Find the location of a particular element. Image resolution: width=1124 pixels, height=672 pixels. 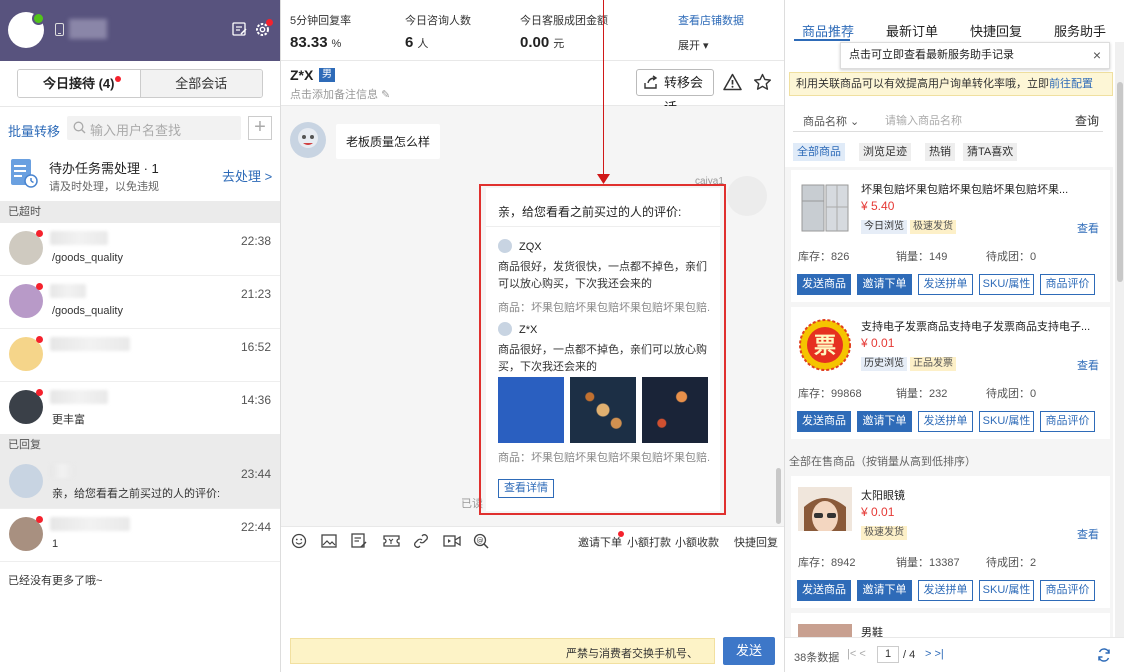

quick-phrase-icon is located at coordinates (359, 541).